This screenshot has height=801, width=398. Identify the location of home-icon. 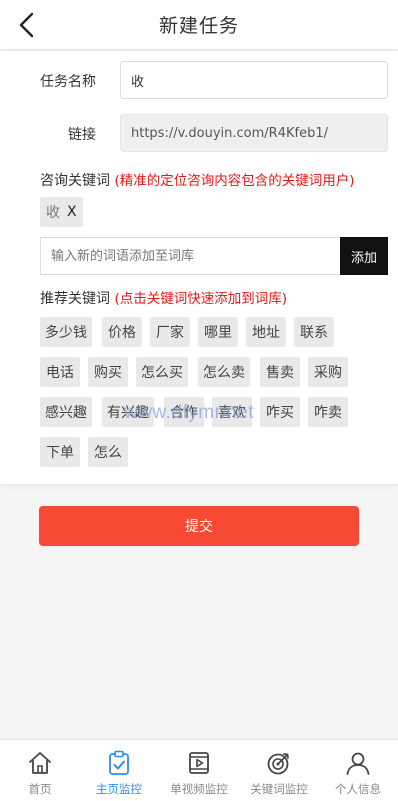
(40, 763).